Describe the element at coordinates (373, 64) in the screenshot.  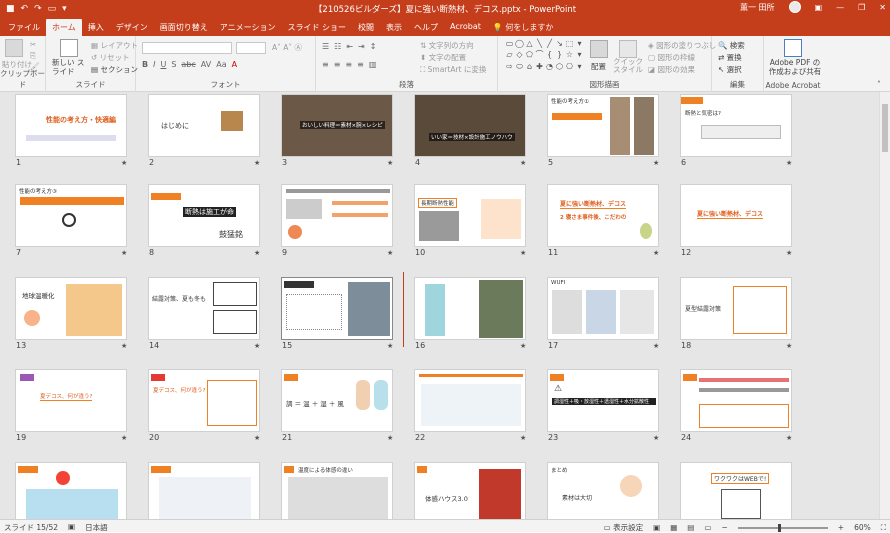
I see `columns-icon: ▥` at that location.